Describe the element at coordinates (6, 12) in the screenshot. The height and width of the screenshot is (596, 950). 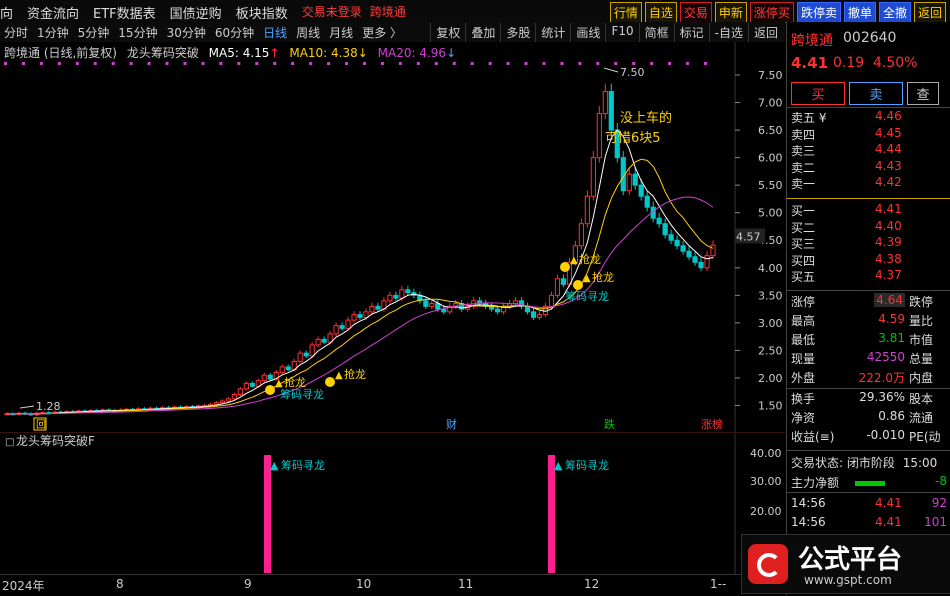
I see `menu-item-partial: 向` at that location.